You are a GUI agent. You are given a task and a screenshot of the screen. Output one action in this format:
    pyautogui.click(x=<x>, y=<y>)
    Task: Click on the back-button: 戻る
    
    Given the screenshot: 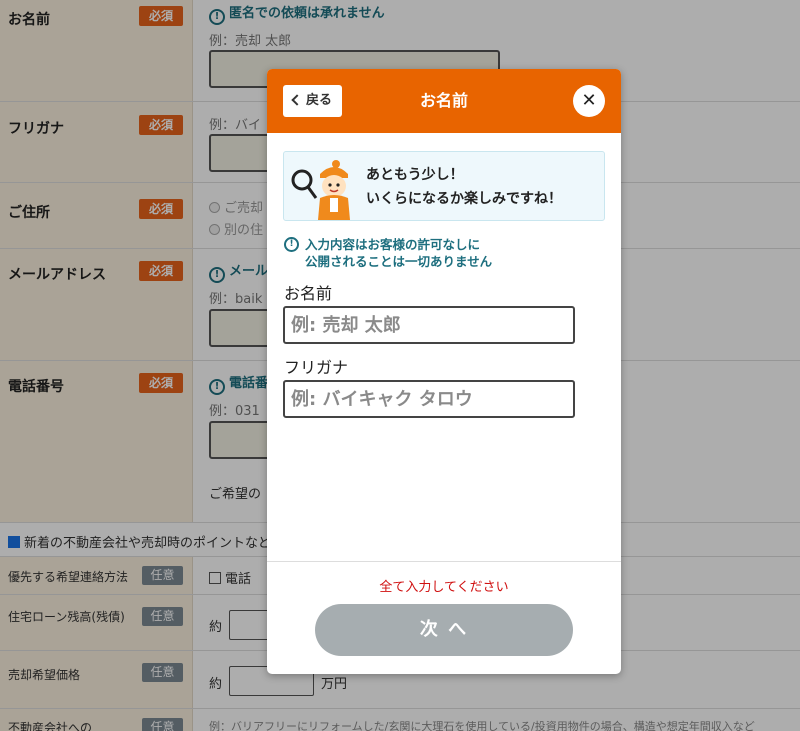 What is the action you would take?
    pyautogui.click(x=312, y=101)
    